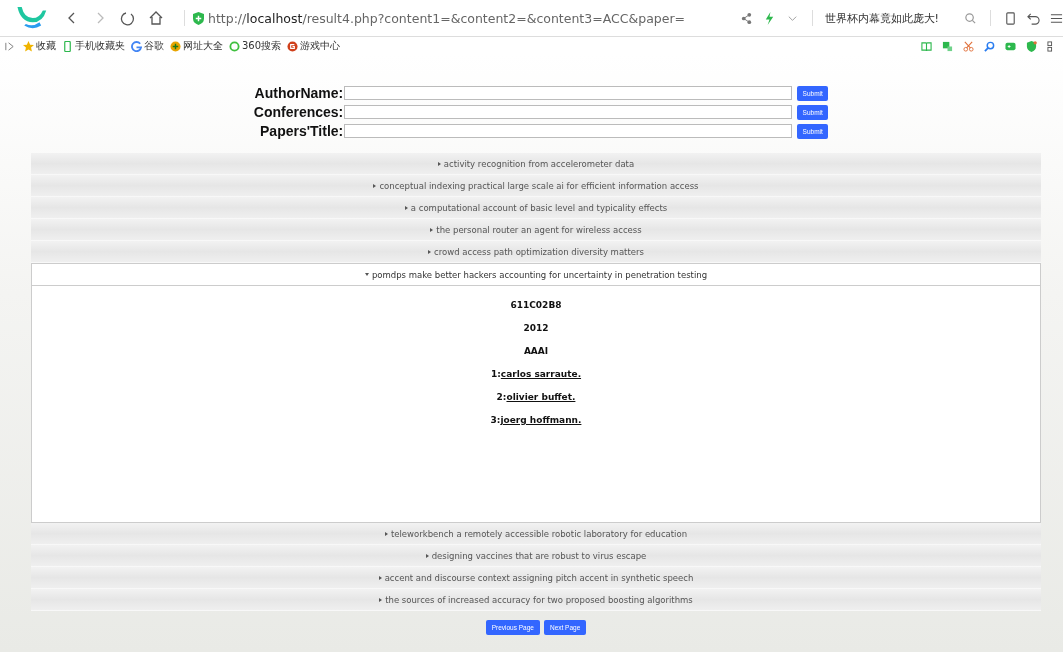  Describe the element at coordinates (1010, 46) in the screenshot. I see `gamepad-icon` at that location.